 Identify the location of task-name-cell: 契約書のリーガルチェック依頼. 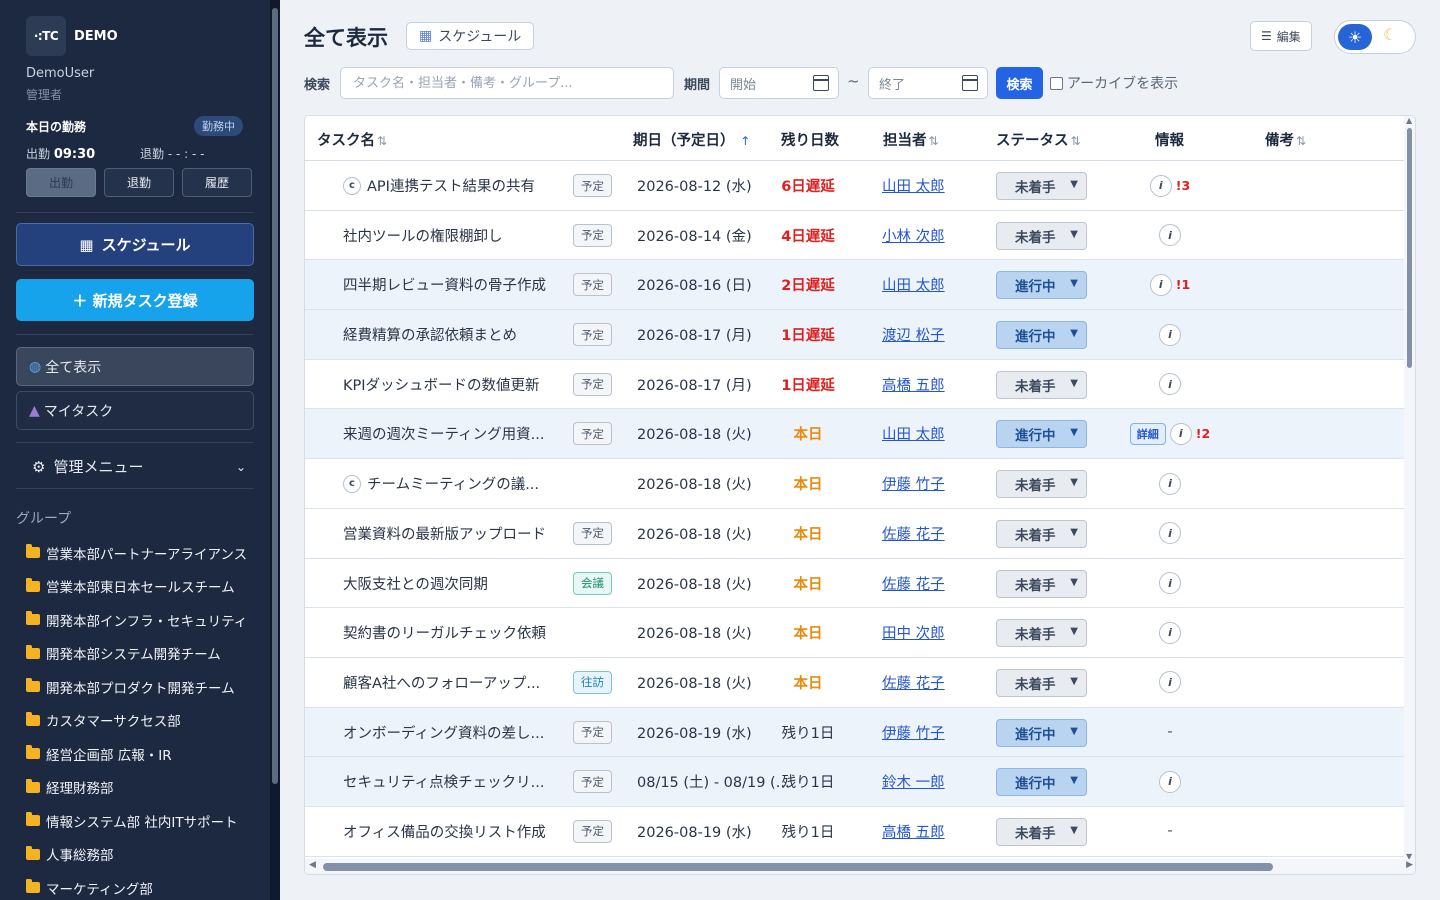
(444, 632).